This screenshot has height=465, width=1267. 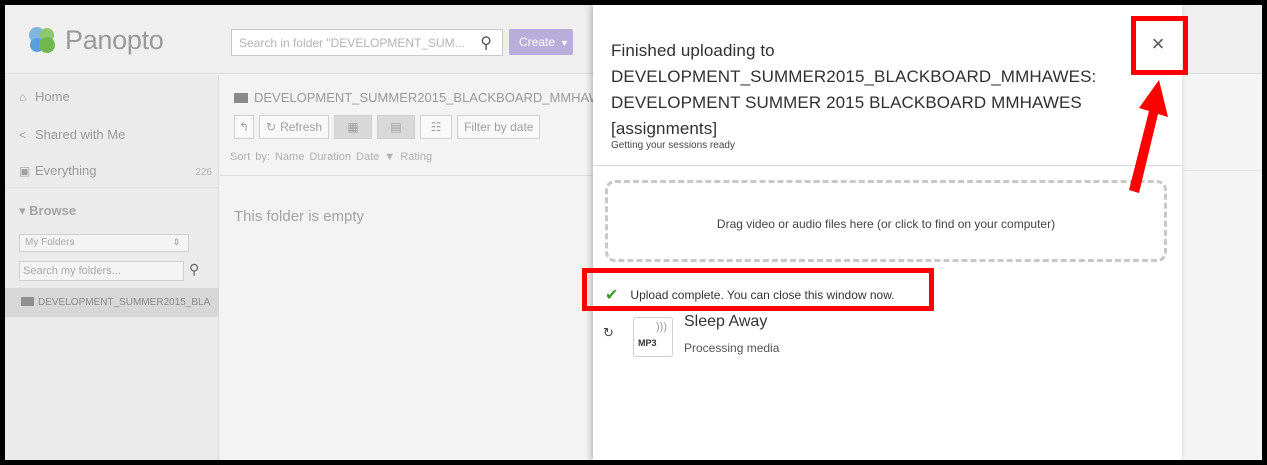 I want to click on sort-duration: Duration, so click(x=330, y=157).